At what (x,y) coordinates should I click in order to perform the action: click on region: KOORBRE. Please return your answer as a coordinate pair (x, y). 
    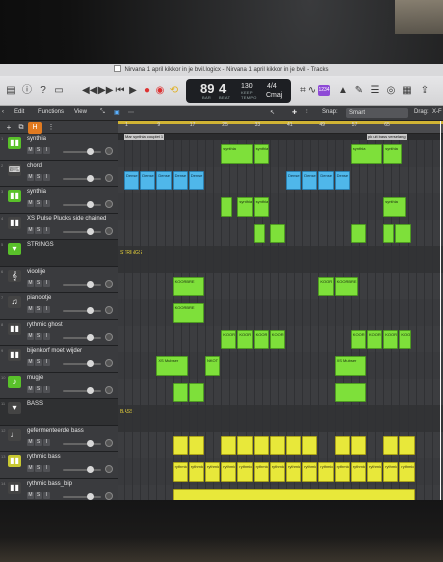
    Looking at the image, I should click on (346, 286).